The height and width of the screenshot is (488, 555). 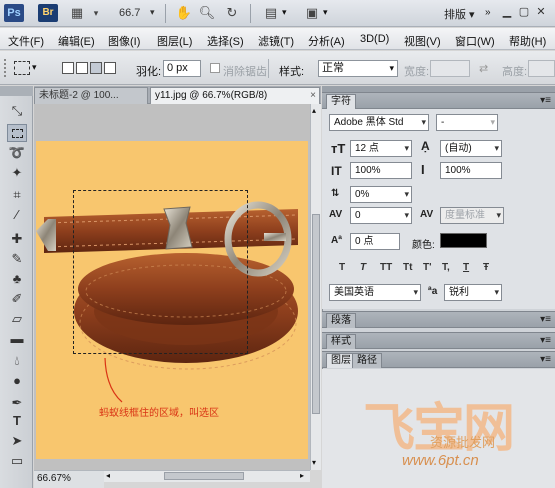 What do you see at coordinates (174, 41) in the screenshot?
I see `menu-layer: 图层(L)` at bounding box center [174, 41].